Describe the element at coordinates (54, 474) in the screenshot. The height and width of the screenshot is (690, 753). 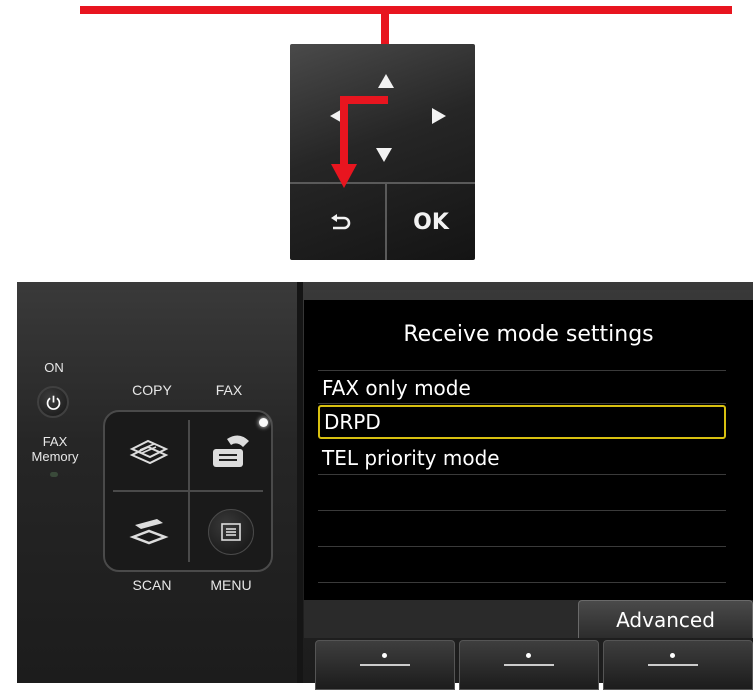
I see `fax-memory-lamp` at that location.